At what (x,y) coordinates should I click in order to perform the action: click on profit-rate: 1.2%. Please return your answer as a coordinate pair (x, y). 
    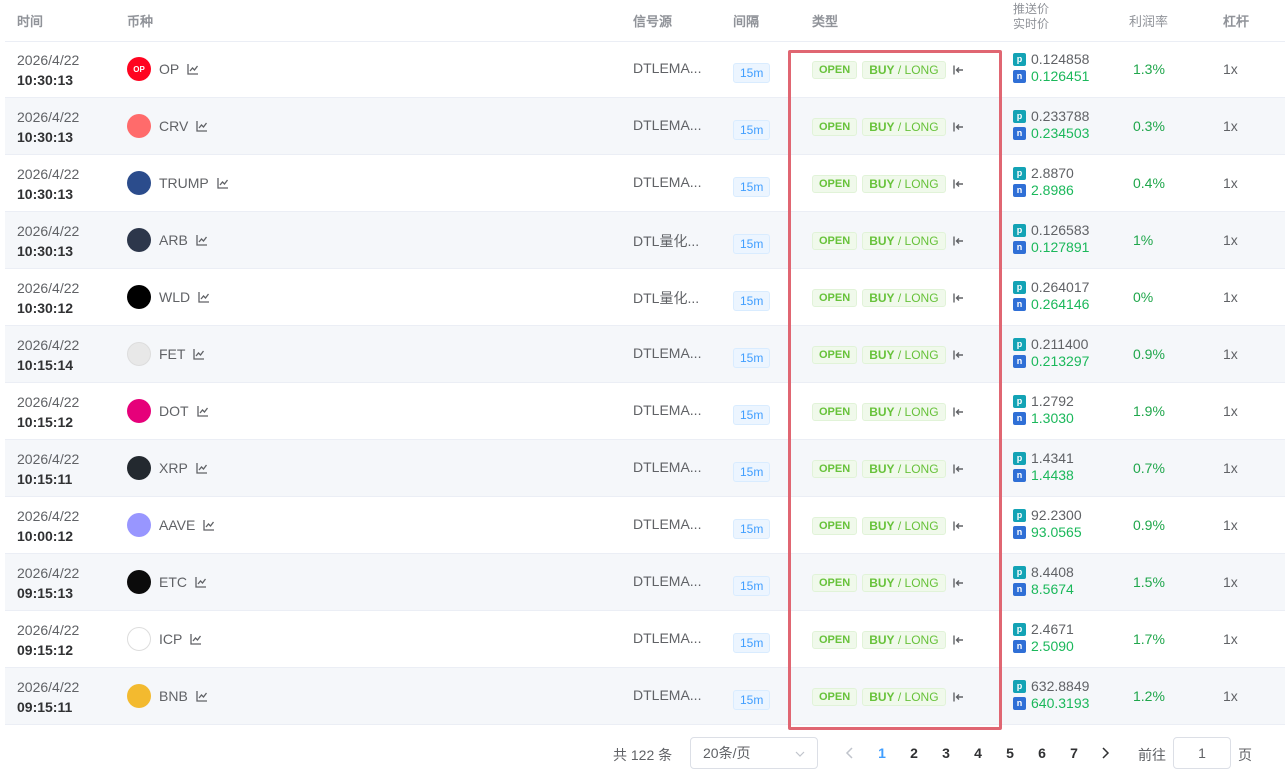
    Looking at the image, I should click on (1149, 696).